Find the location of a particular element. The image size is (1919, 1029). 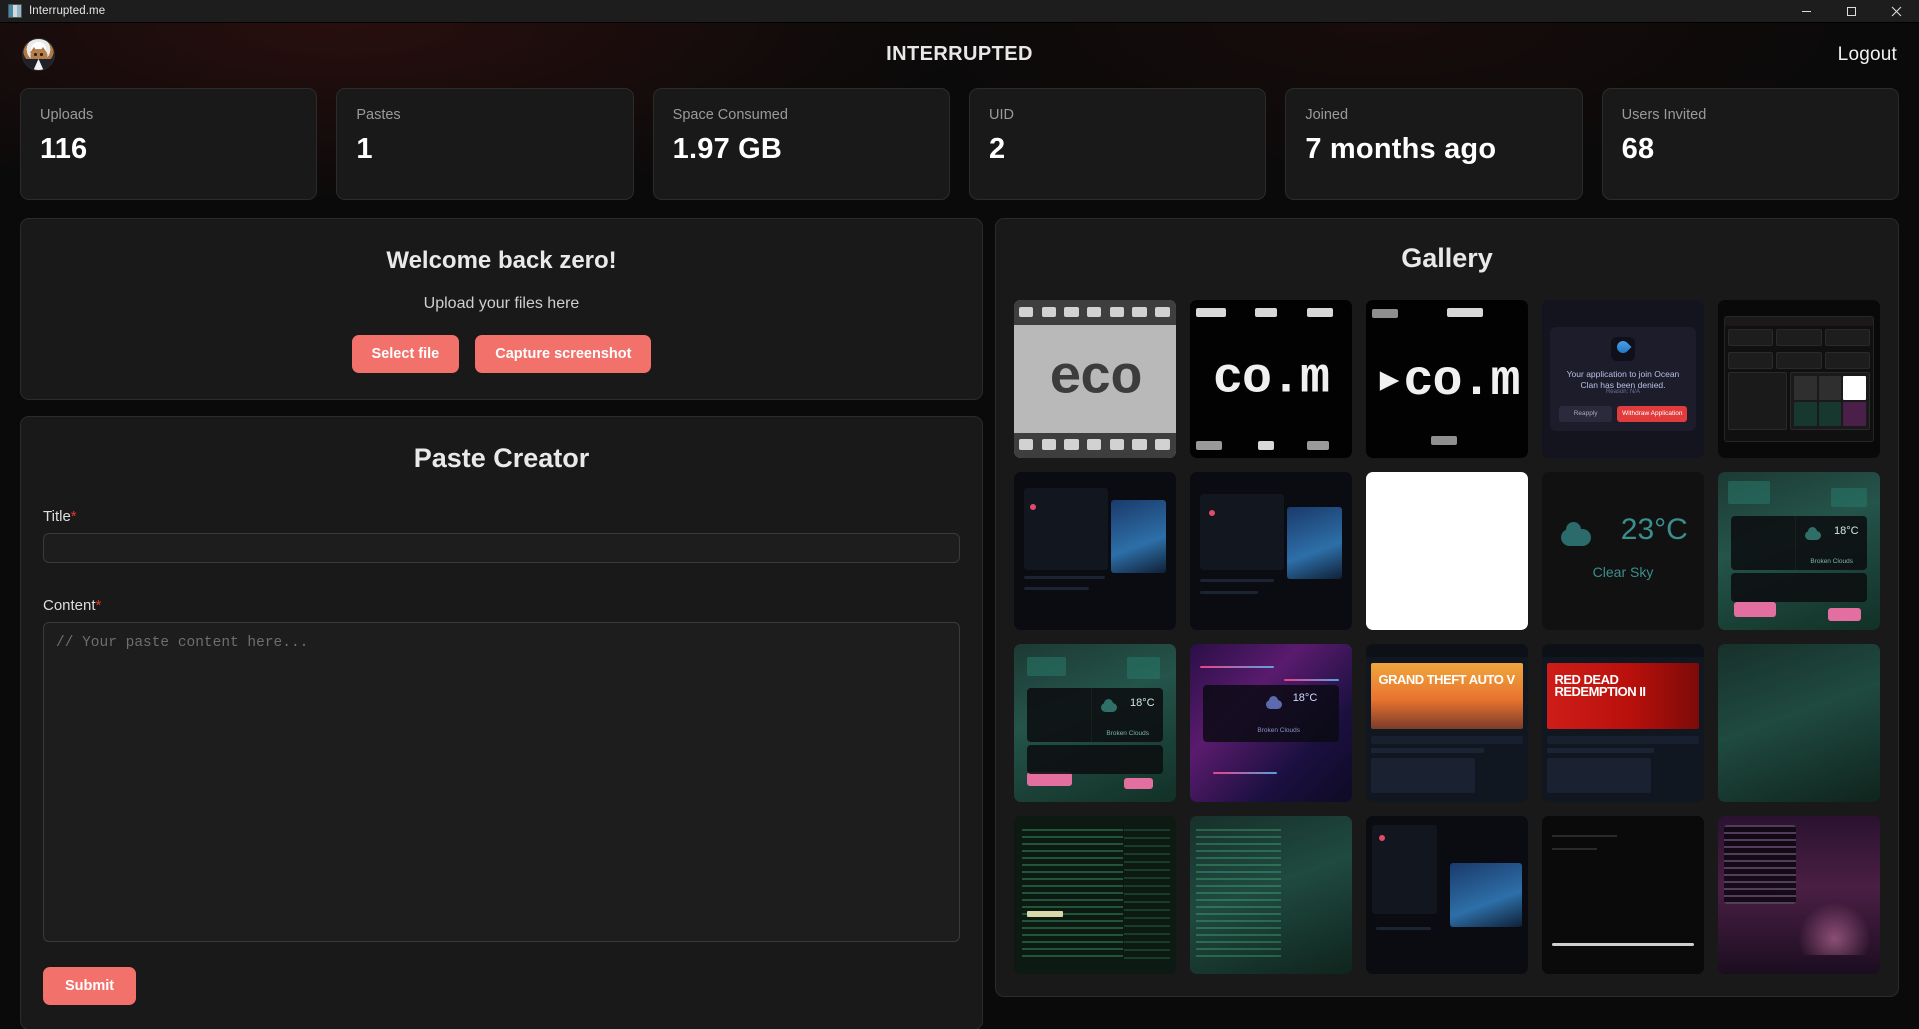

submit-button: Submit is located at coordinates (90, 986).